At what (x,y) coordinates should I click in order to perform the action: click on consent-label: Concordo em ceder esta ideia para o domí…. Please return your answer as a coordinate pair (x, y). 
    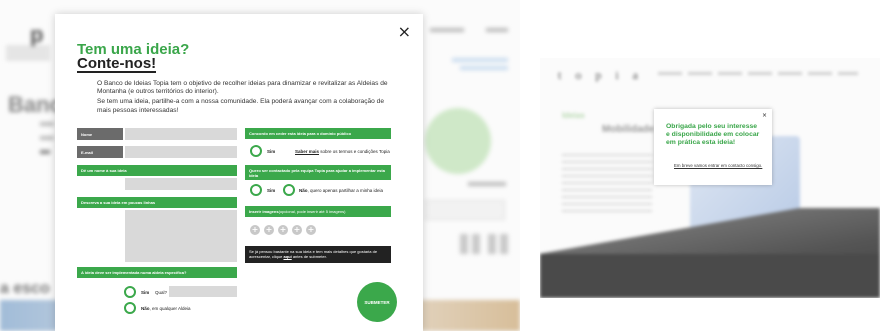
    Looking at the image, I should click on (318, 133).